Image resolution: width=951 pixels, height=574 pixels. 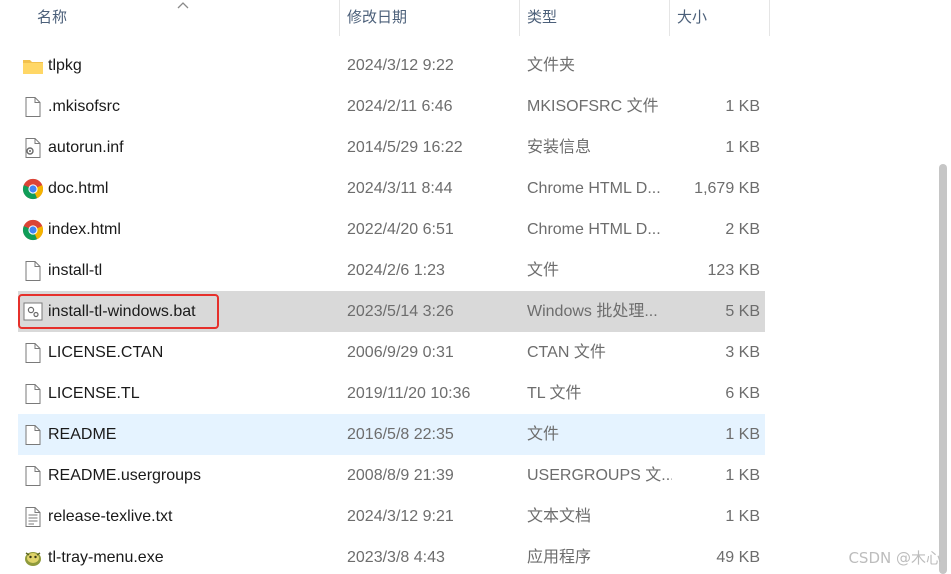 I want to click on file-size: 2 KB, so click(x=742, y=229).